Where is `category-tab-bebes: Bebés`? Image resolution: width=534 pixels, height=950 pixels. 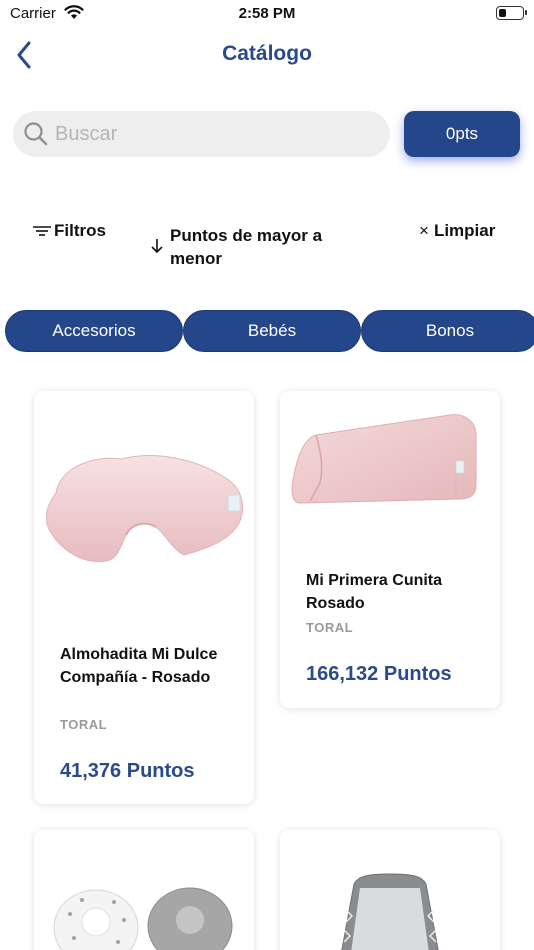
category-tab-bebes: Bebés is located at coordinates (272, 331).